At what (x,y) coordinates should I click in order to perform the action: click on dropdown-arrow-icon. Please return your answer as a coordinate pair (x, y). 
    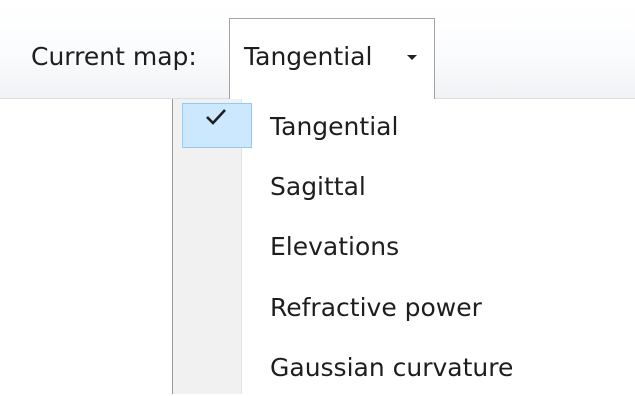
    Looking at the image, I should click on (412, 57).